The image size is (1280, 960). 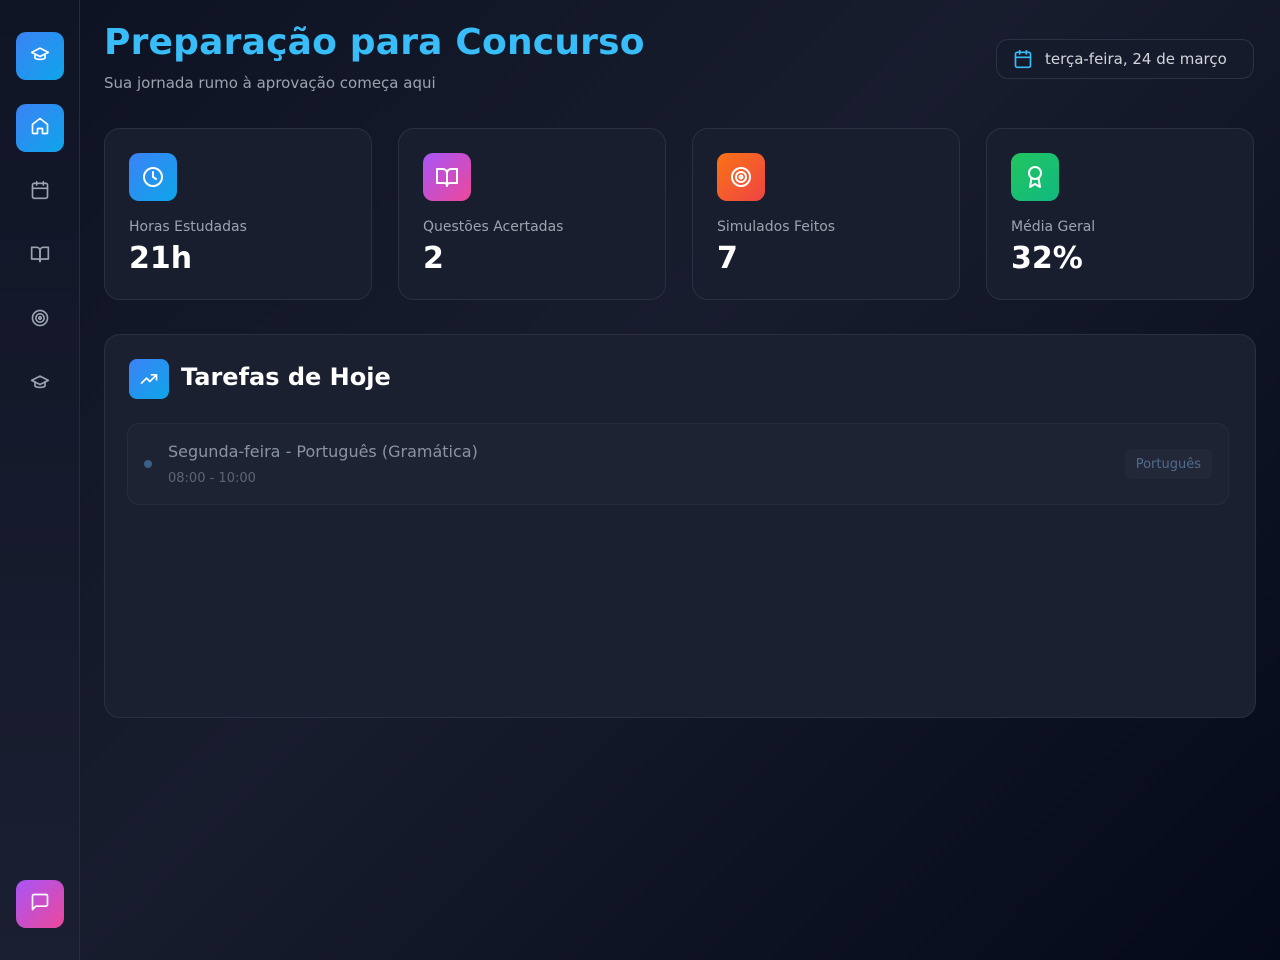 I want to click on sidebar-item-calendar, so click(x=40, y=192).